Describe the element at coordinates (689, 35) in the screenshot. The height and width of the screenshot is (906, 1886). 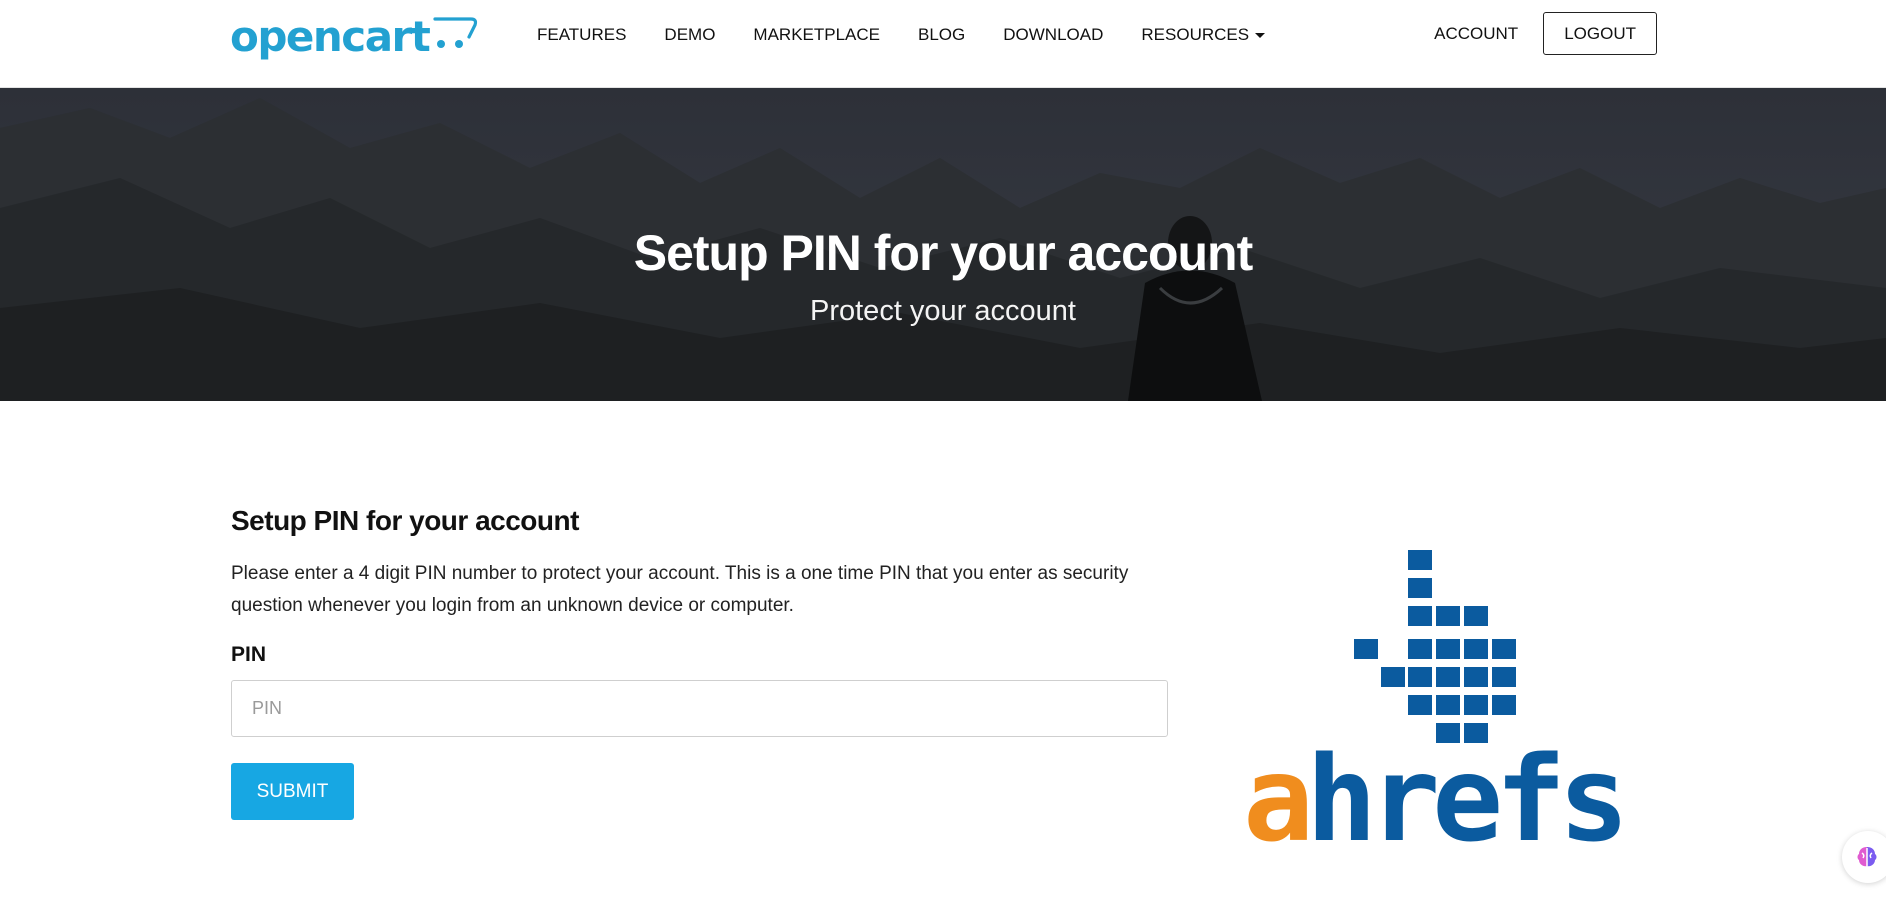
I see `nav-demo: DEMO` at that location.